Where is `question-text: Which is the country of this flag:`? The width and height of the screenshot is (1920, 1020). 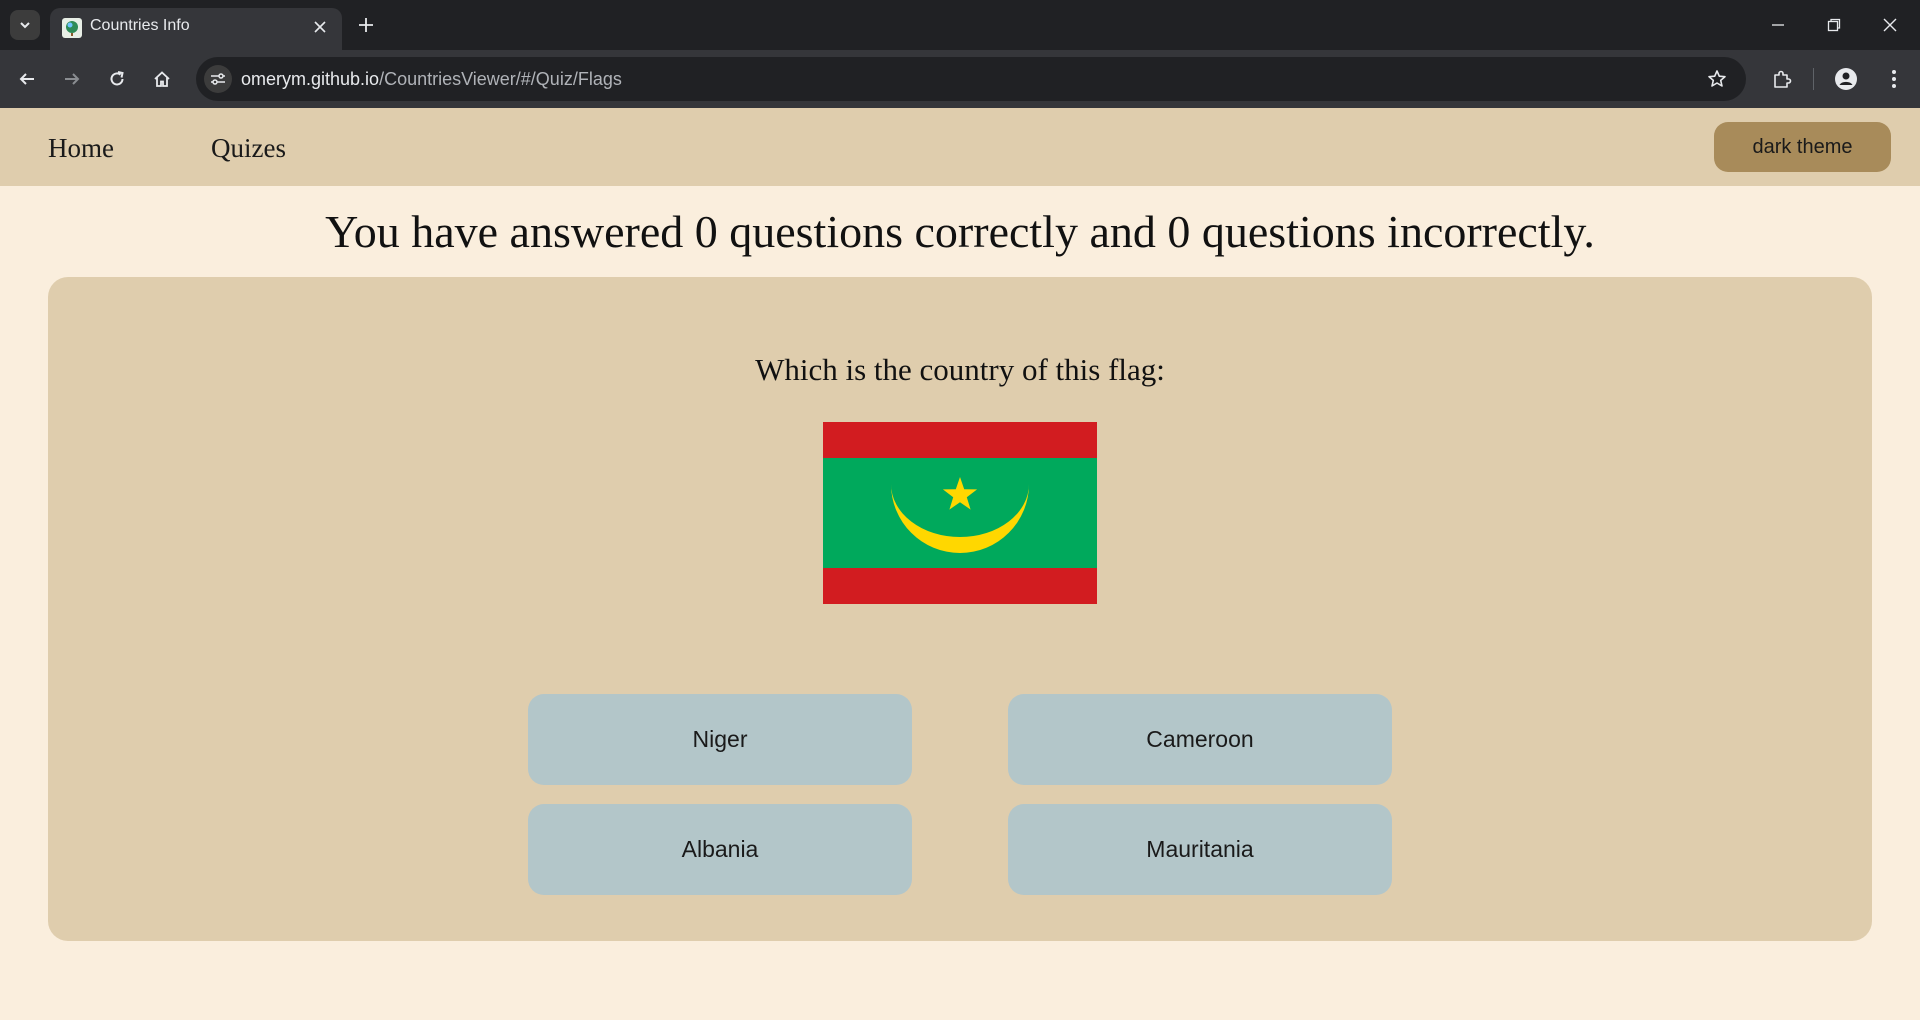
question-text: Which is the country of this flag: is located at coordinates (960, 369).